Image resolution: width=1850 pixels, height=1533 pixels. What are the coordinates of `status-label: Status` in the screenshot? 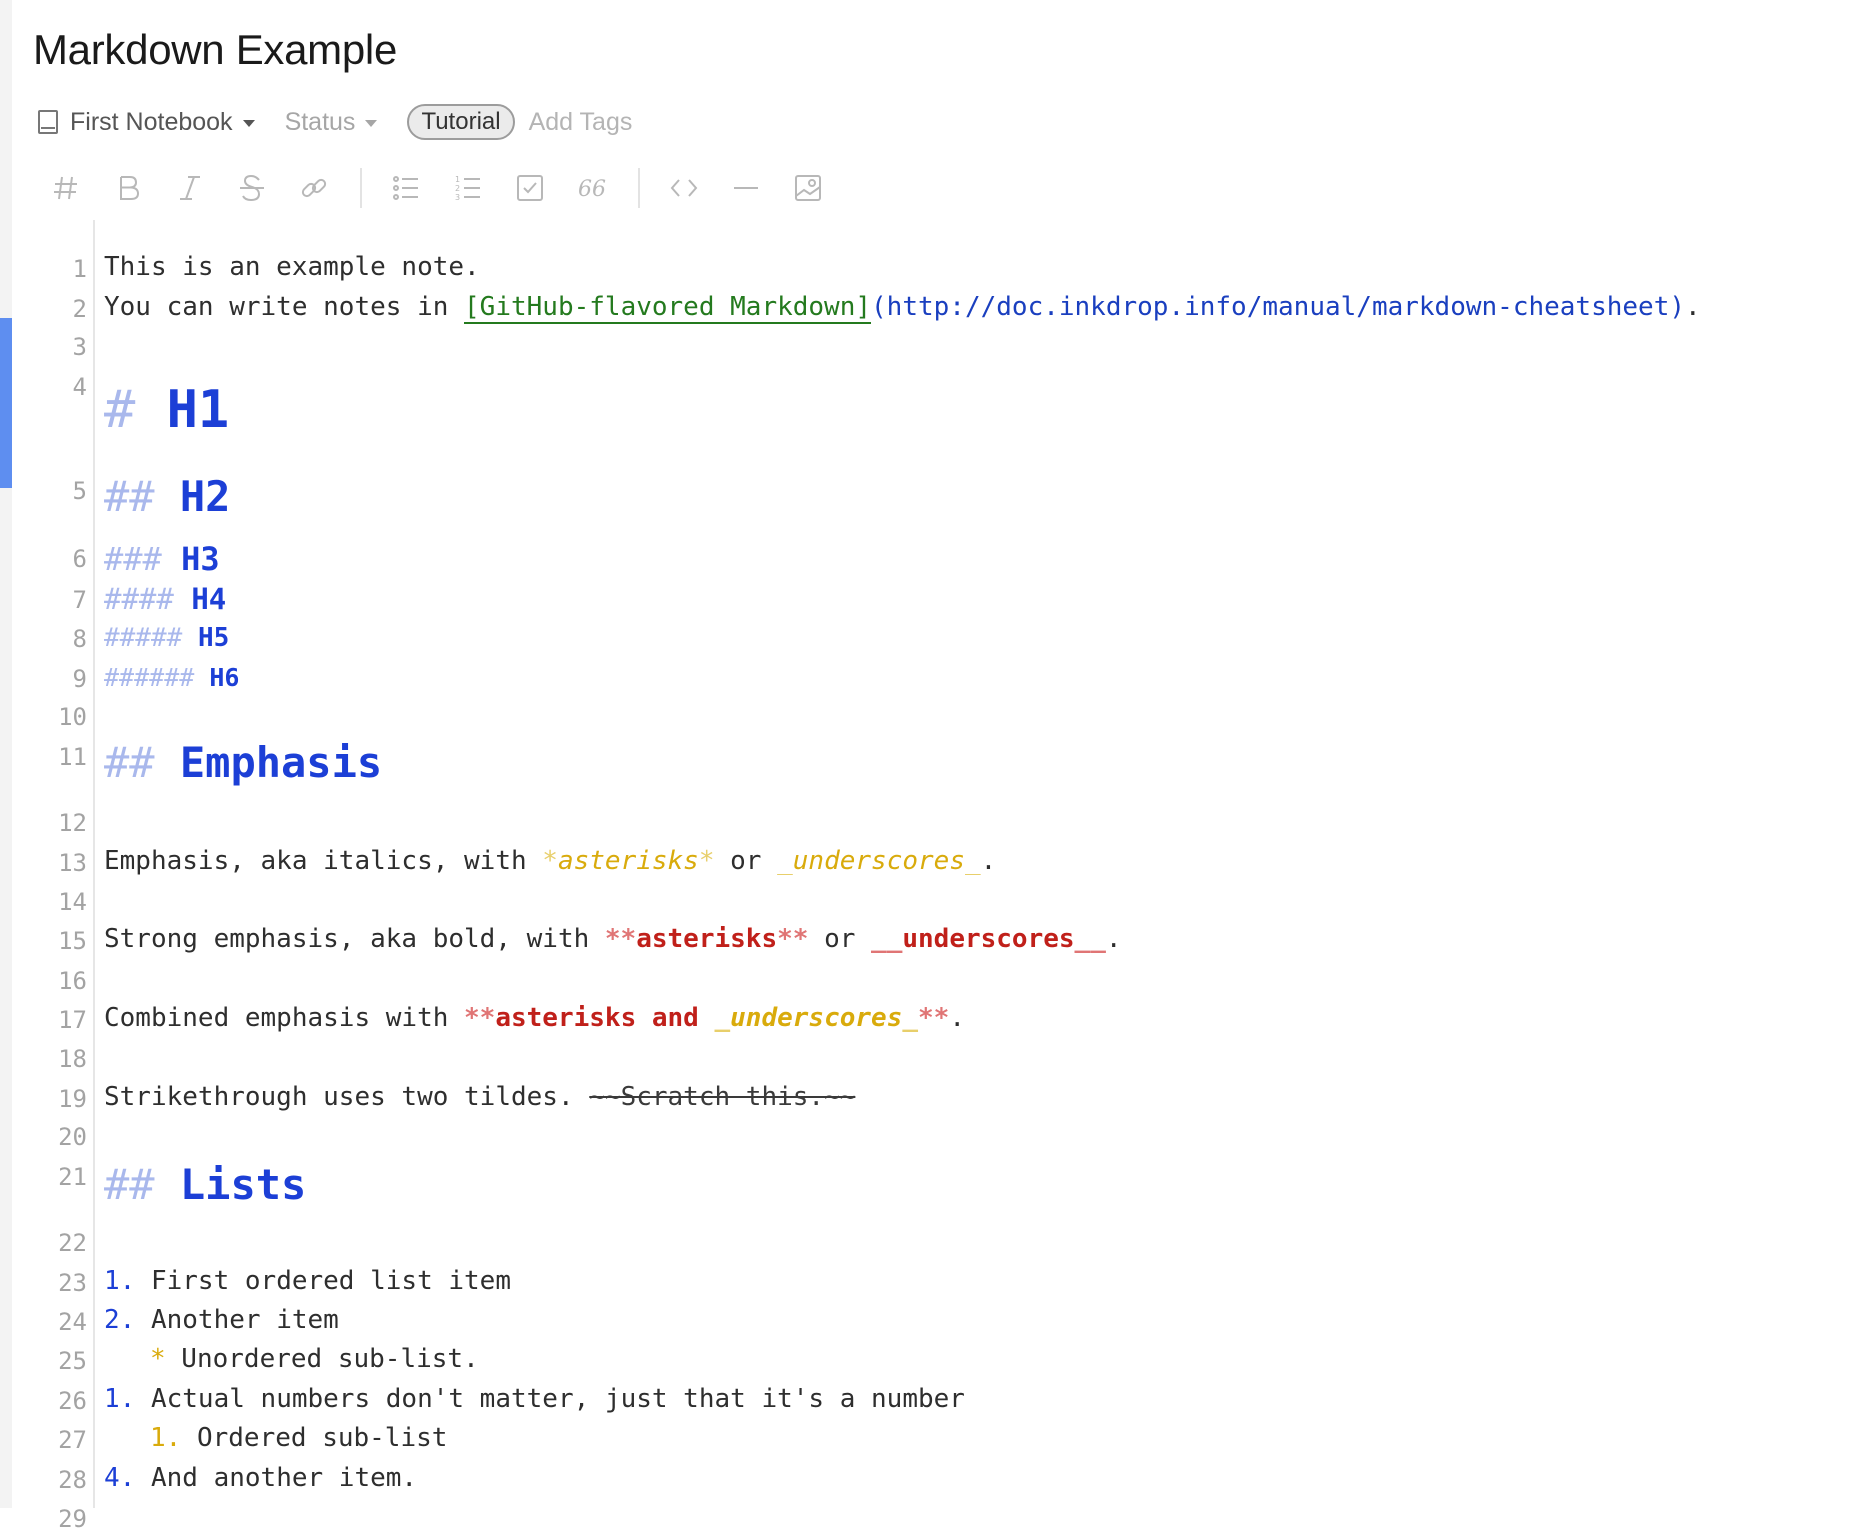 It's located at (320, 121).